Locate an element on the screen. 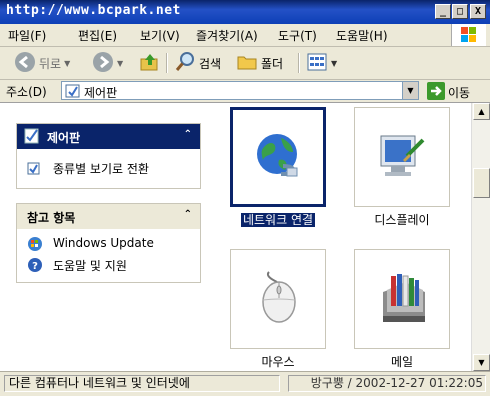  display-tile is located at coordinates (402, 157).